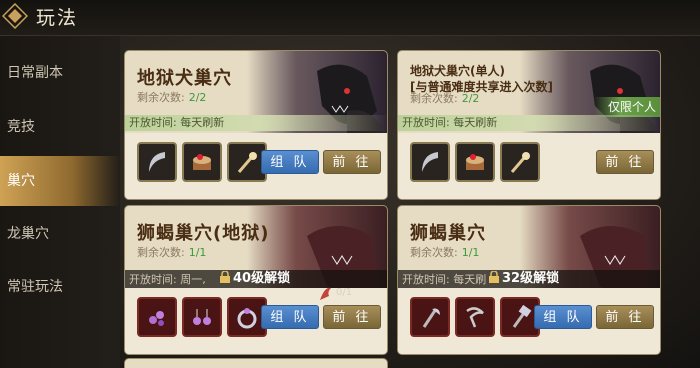  I want to click on card-footer: 前 往, so click(529, 166).